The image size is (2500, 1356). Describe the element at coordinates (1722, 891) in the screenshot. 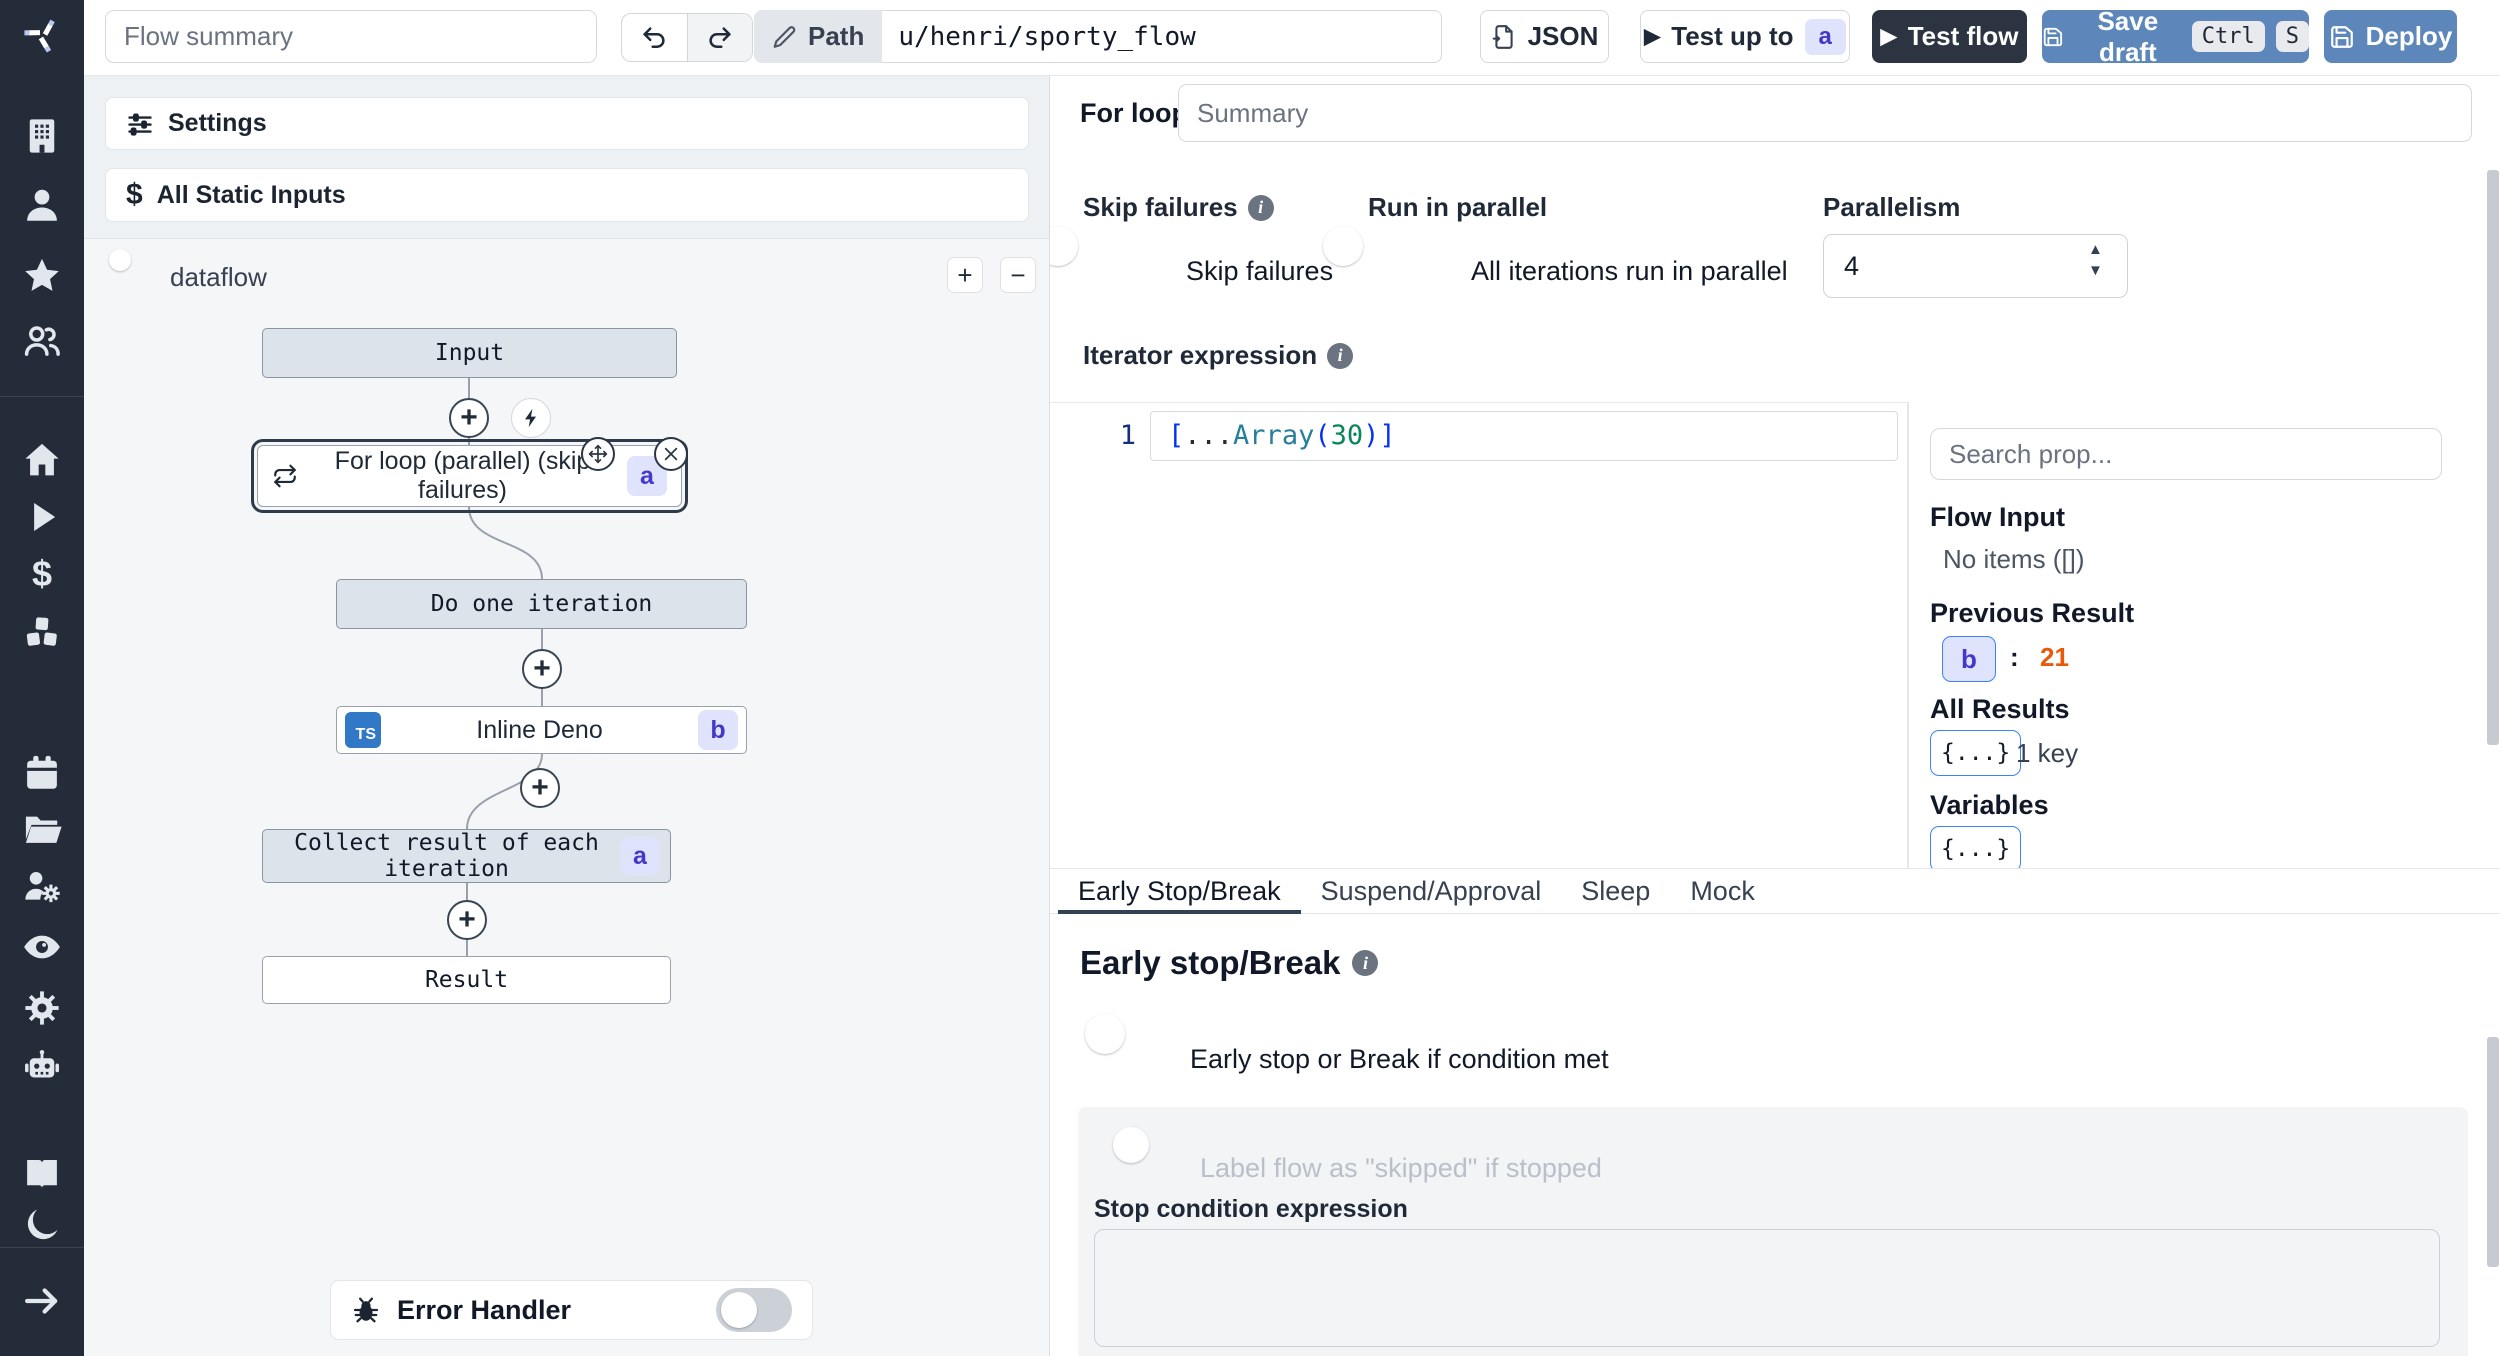

I see `tab-mock: Mock` at that location.